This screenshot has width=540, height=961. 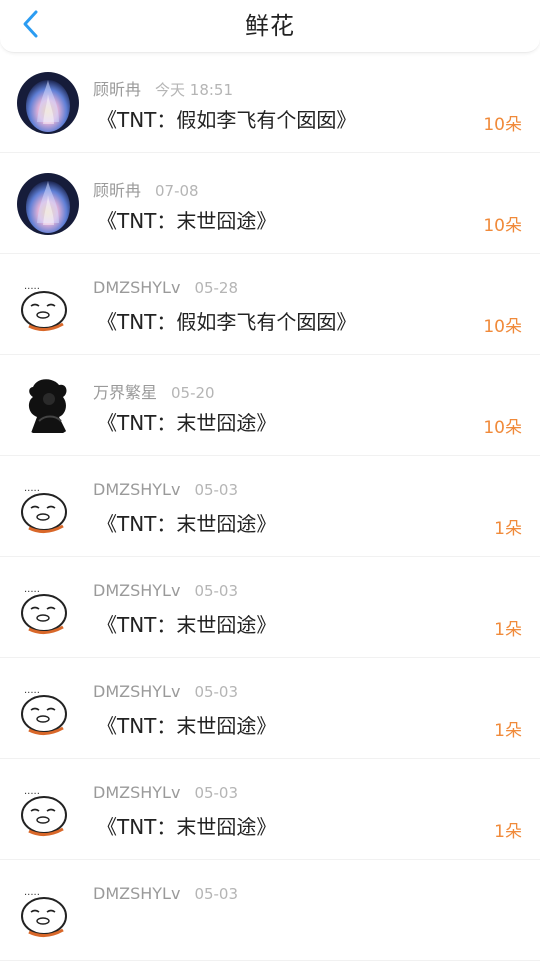 What do you see at coordinates (146, 190) in the screenshot?
I see `username: 顾昕冉 07-08` at bounding box center [146, 190].